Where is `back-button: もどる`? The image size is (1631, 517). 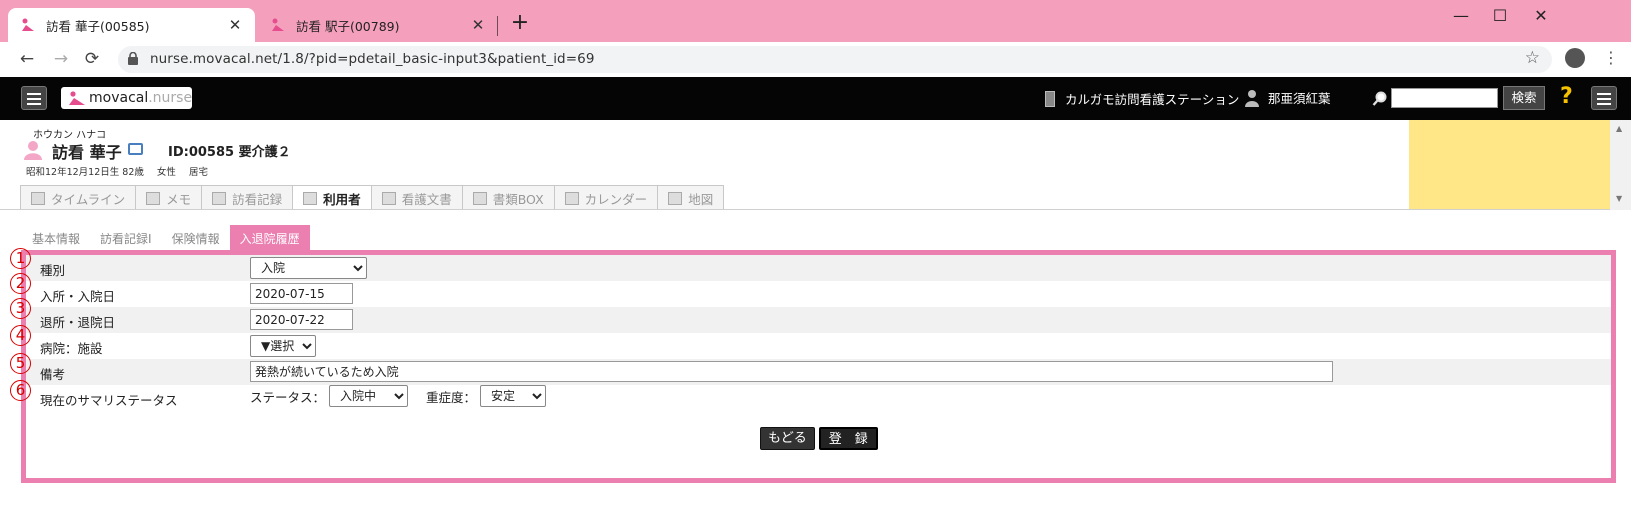 back-button: もどる is located at coordinates (787, 438).